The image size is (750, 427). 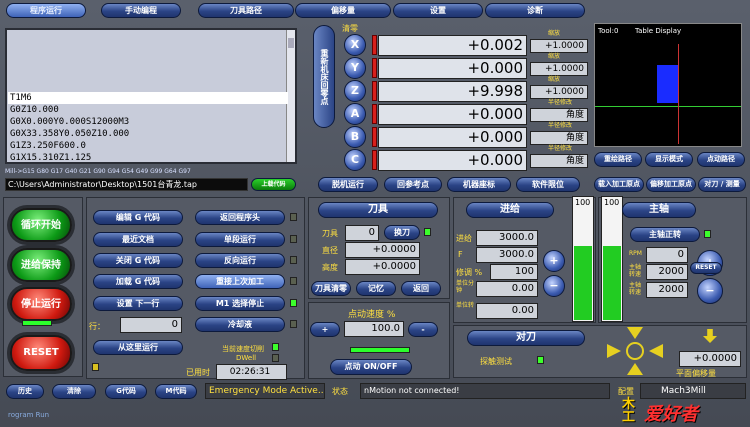 I want to click on display-mode-button: 显示模式, so click(x=669, y=159).